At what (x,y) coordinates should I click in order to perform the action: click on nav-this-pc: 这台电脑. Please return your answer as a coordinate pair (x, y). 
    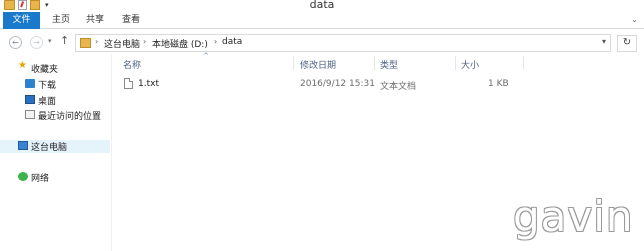
    Looking at the image, I should click on (55, 146).